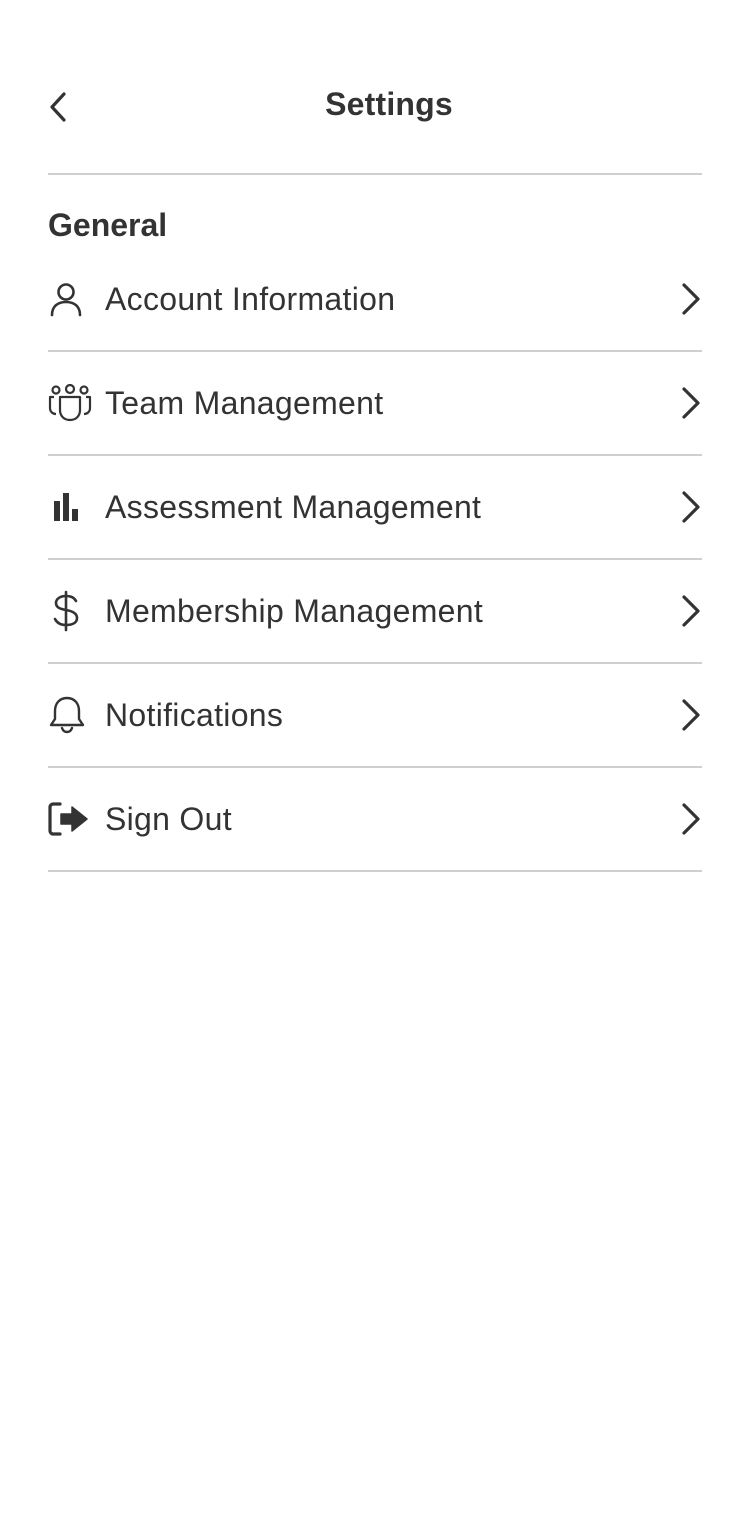 Image resolution: width=750 pixels, height=1513 pixels. What do you see at coordinates (375, 716) in the screenshot?
I see `settings-item-notifications: Notifications` at bounding box center [375, 716].